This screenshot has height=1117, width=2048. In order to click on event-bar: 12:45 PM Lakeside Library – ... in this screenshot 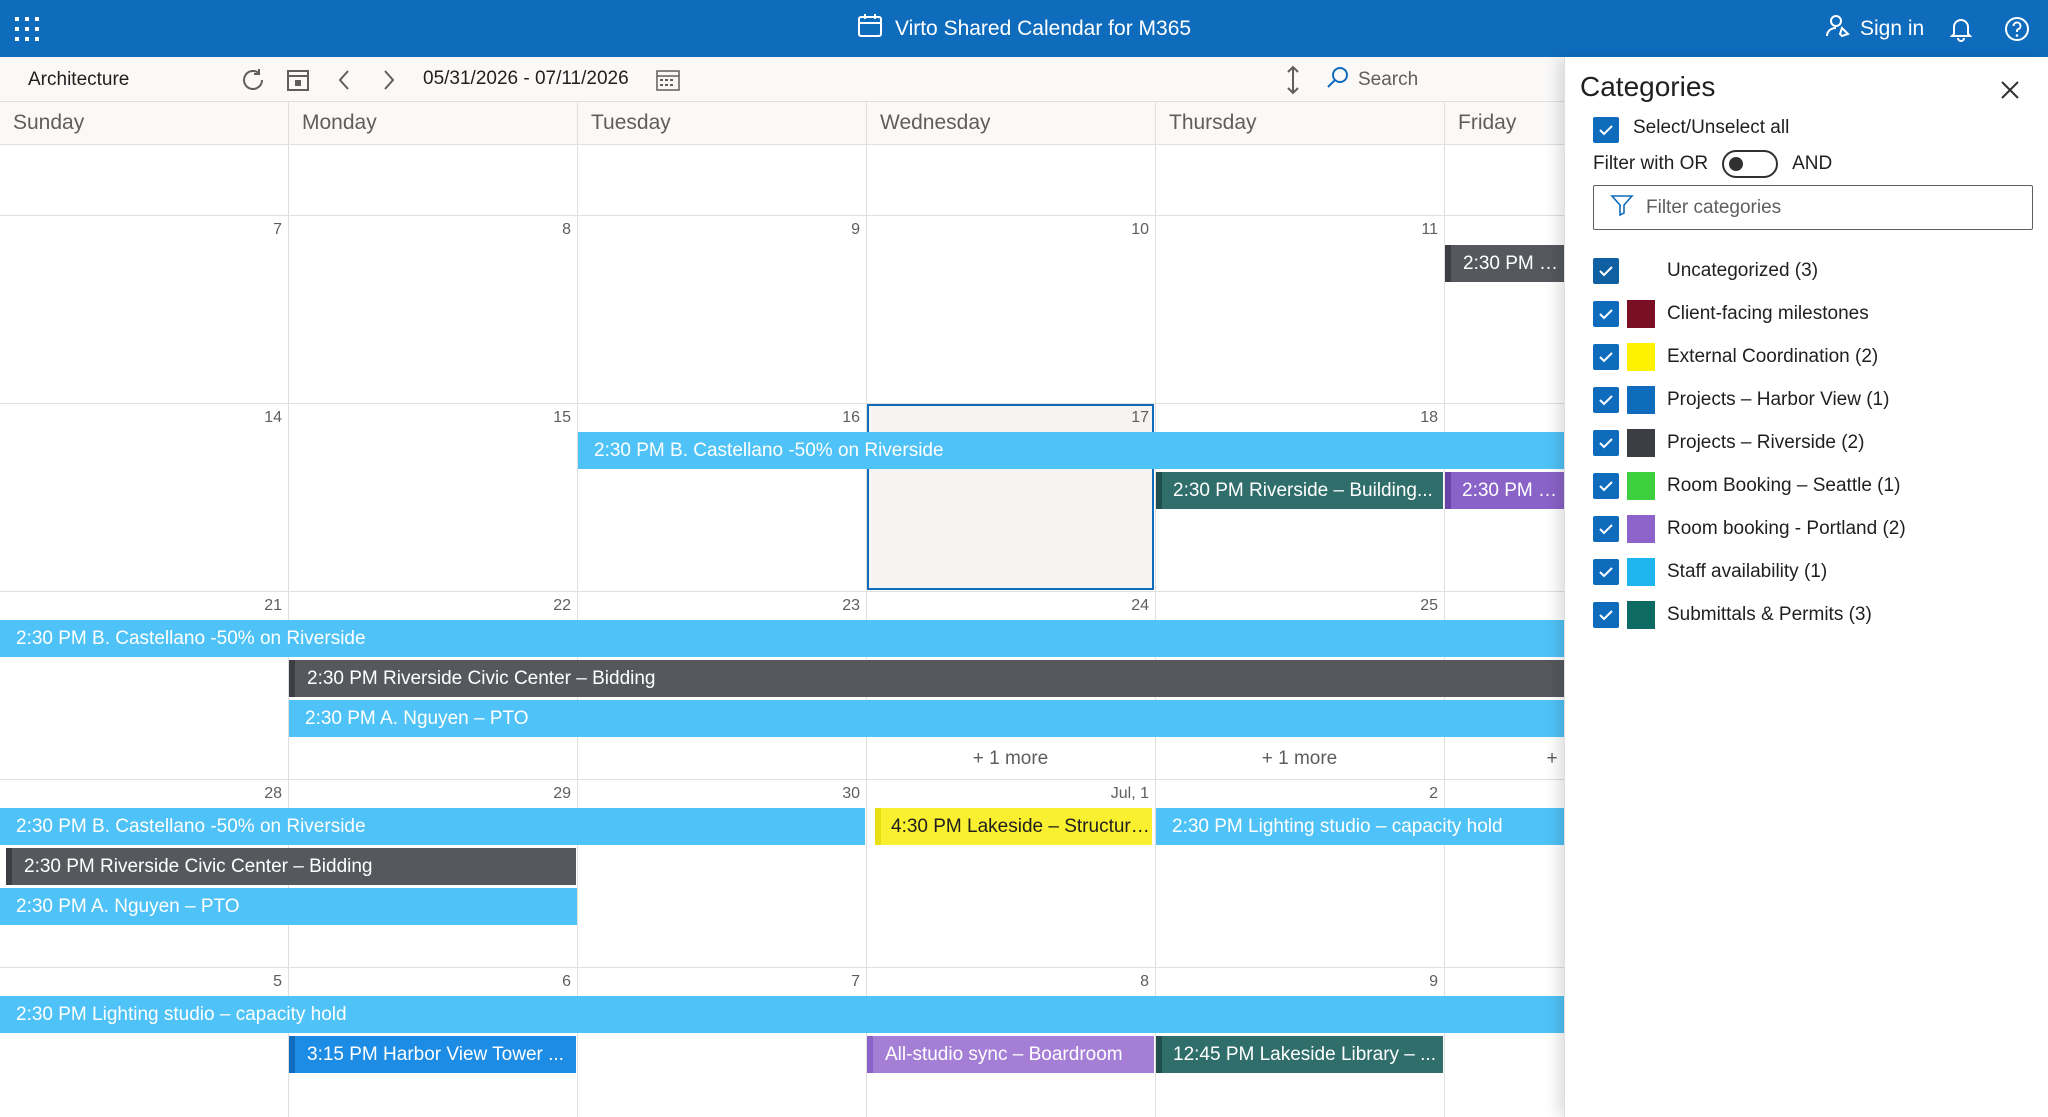, I will do `click(1299, 1054)`.